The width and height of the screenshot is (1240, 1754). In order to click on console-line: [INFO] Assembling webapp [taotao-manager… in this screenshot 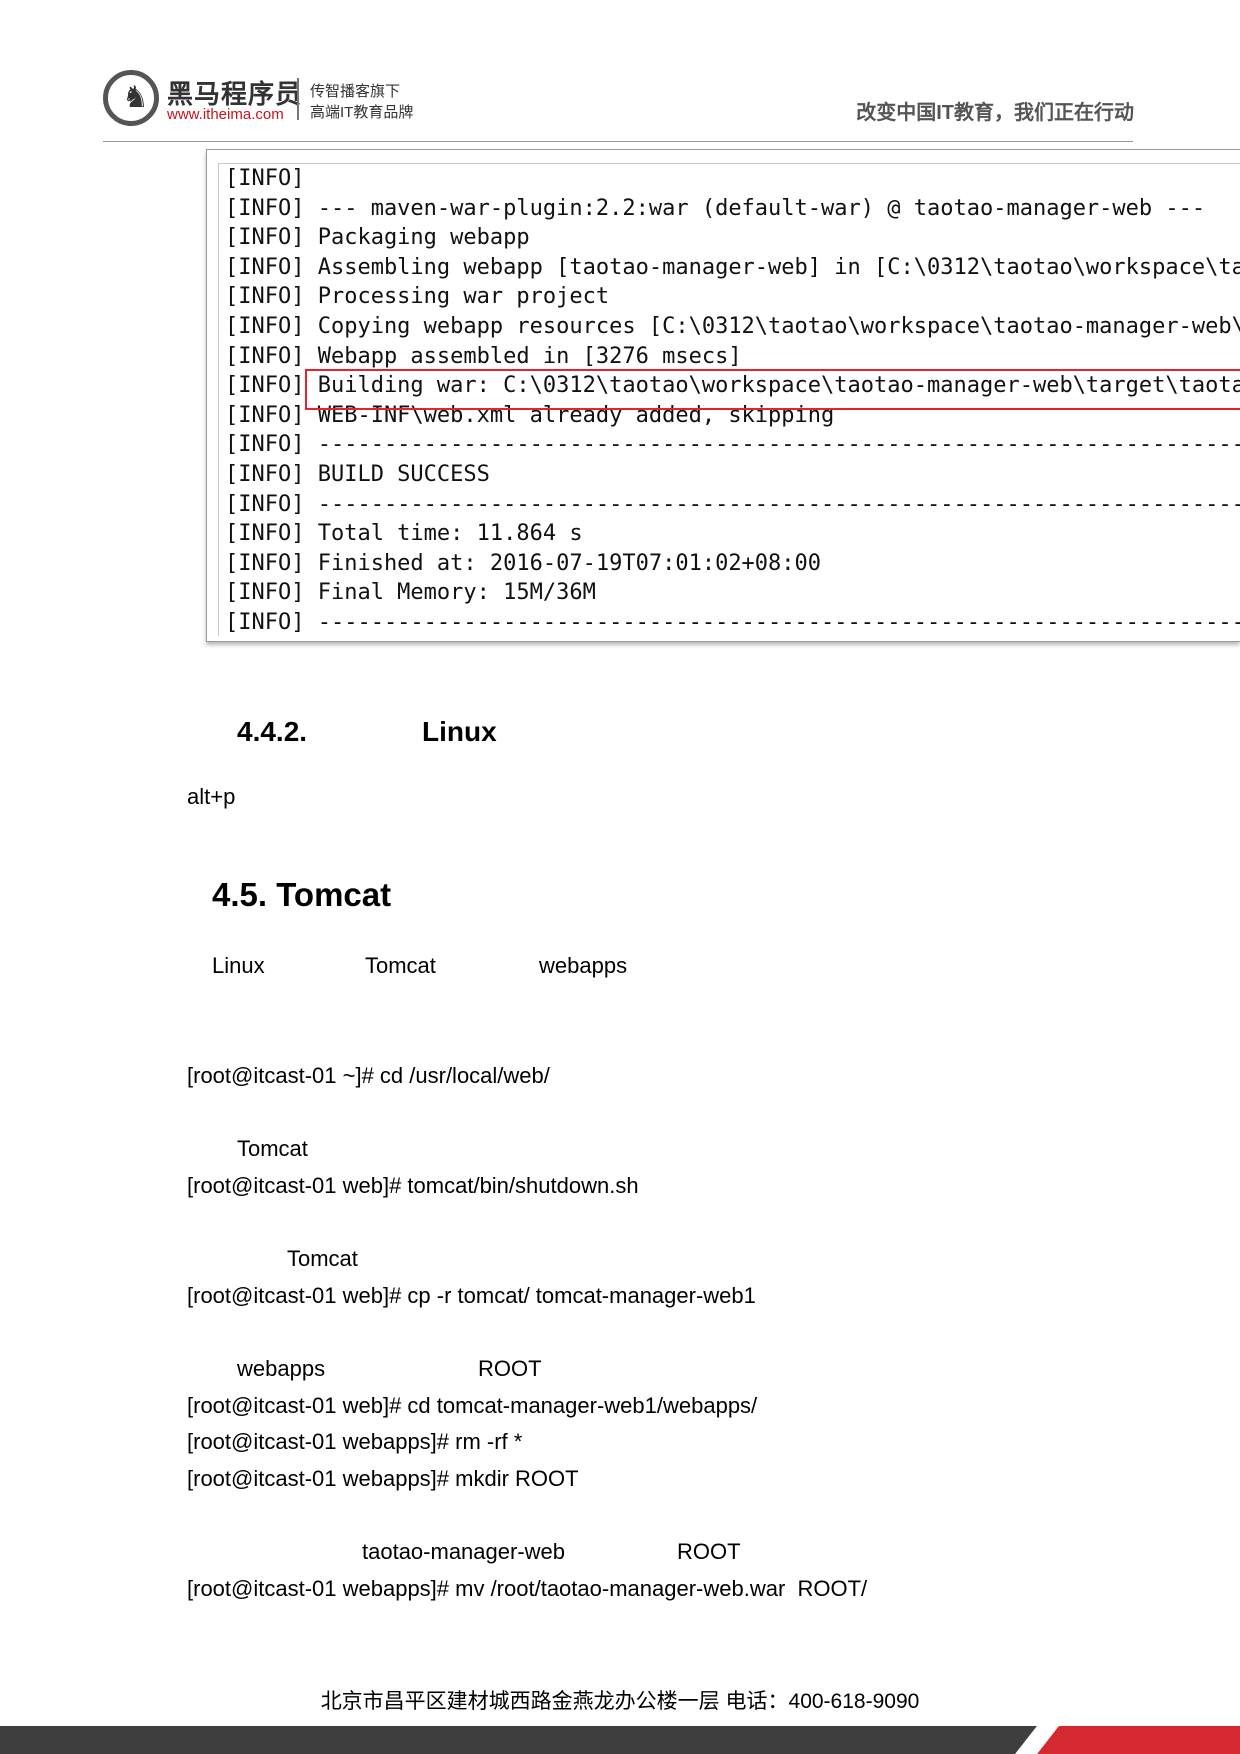, I will do `click(732, 267)`.